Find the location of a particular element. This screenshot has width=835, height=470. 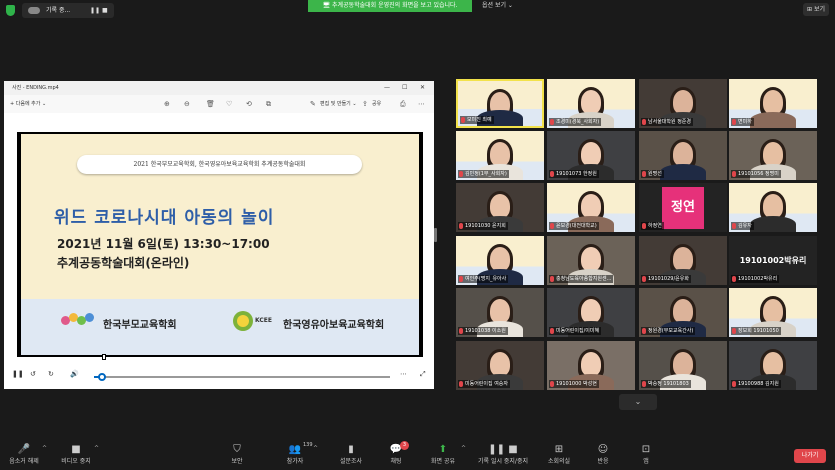

participant-name-label: 19101038 이소원 is located at coordinates (483, 331).